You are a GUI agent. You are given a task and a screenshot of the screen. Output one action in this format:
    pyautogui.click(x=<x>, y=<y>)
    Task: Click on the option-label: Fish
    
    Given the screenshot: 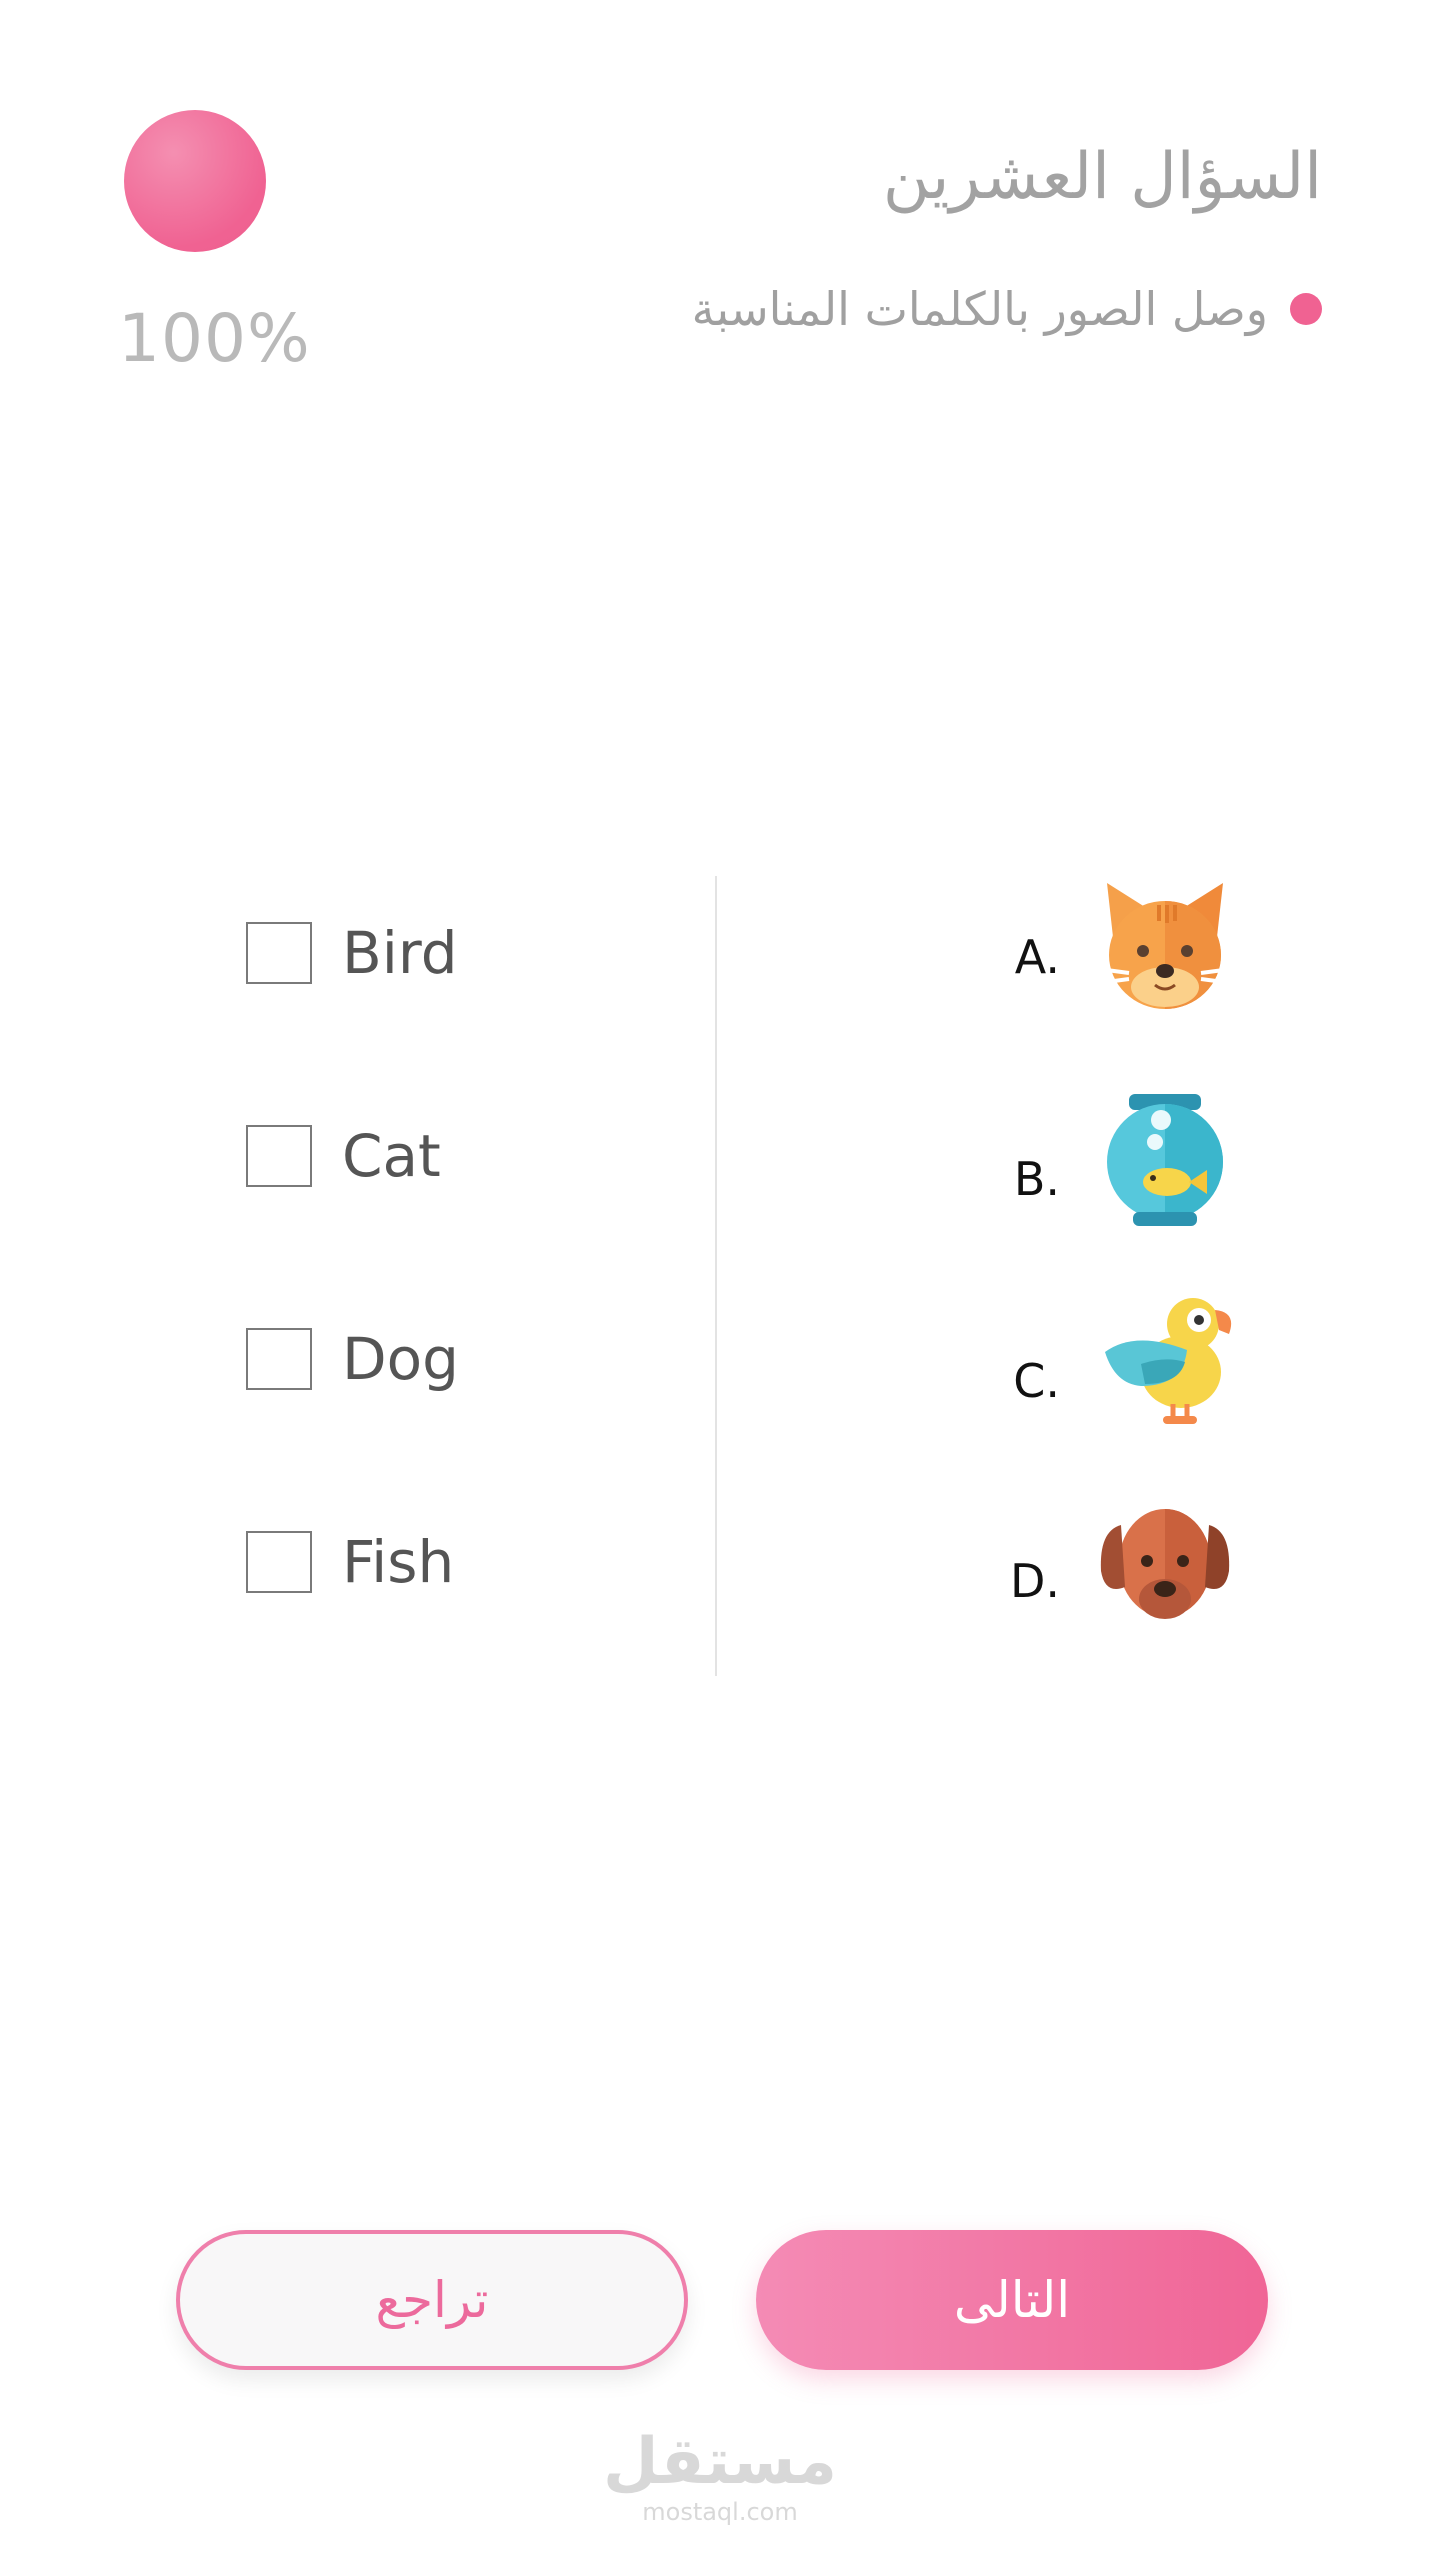 What is the action you would take?
    pyautogui.click(x=398, y=1562)
    